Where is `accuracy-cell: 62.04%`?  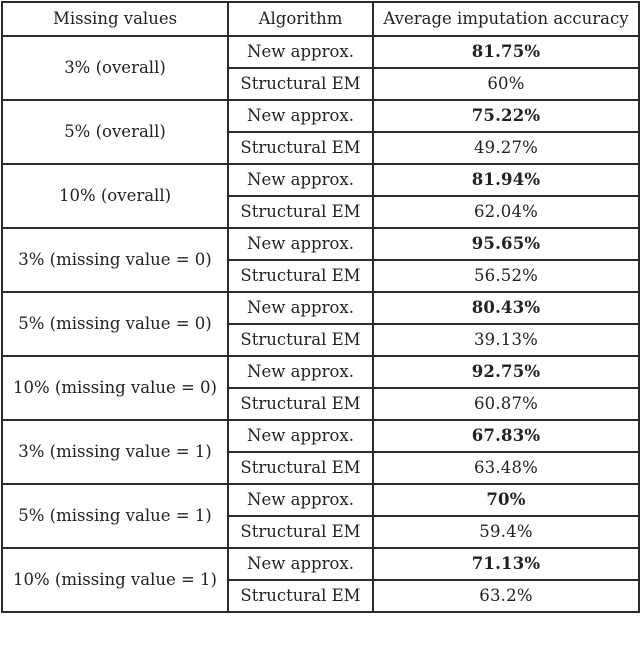
accuracy-cell: 62.04% is located at coordinates (506, 212).